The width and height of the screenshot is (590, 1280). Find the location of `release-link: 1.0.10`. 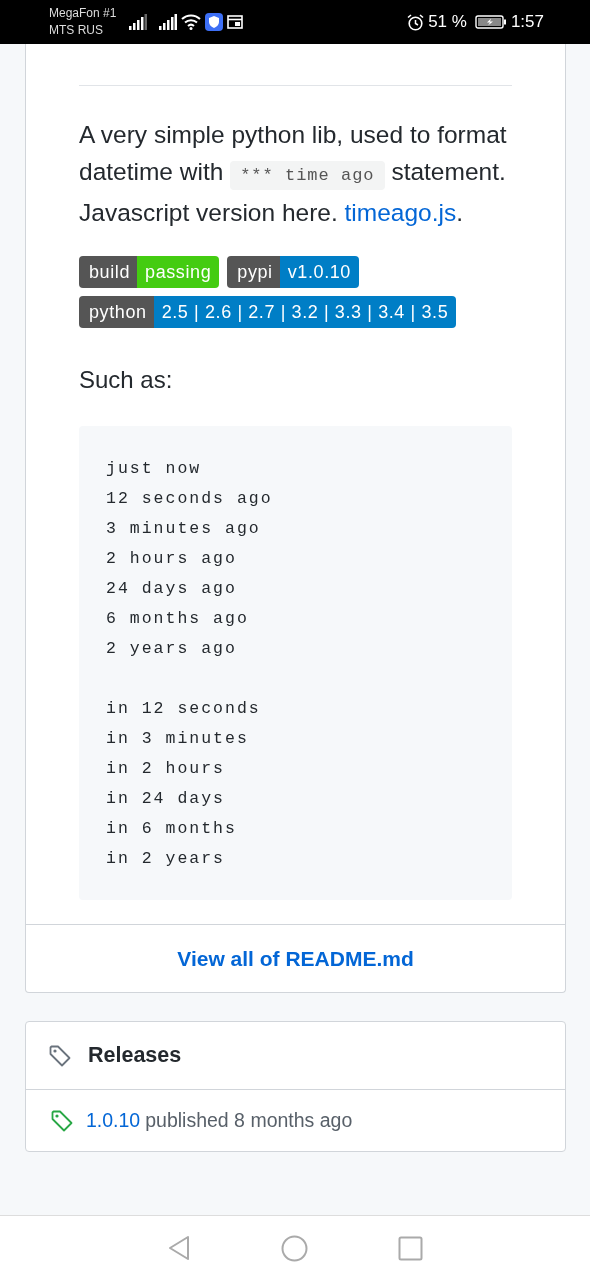

release-link: 1.0.10 is located at coordinates (113, 1121).